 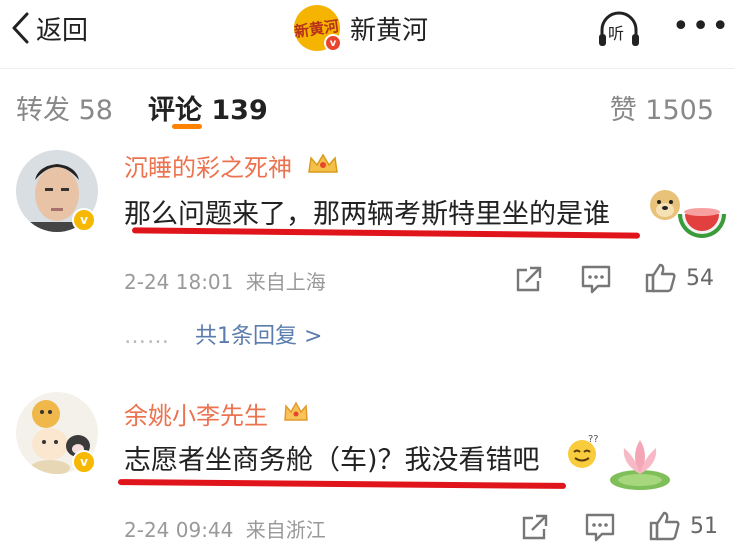 What do you see at coordinates (367, 214) in the screenshot?
I see `comment-text: 那么问题来了，那两辆考斯特里坐的是谁` at bounding box center [367, 214].